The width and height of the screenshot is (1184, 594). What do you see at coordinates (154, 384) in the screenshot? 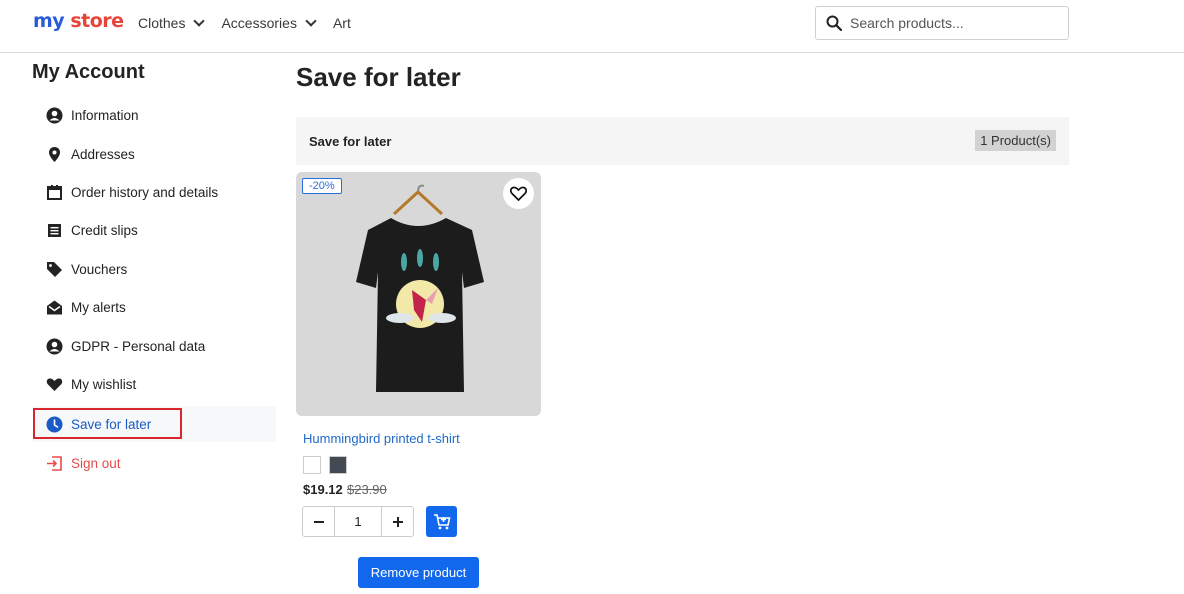
I see `sidebar-item-my-wishlist: My wishlist` at bounding box center [154, 384].